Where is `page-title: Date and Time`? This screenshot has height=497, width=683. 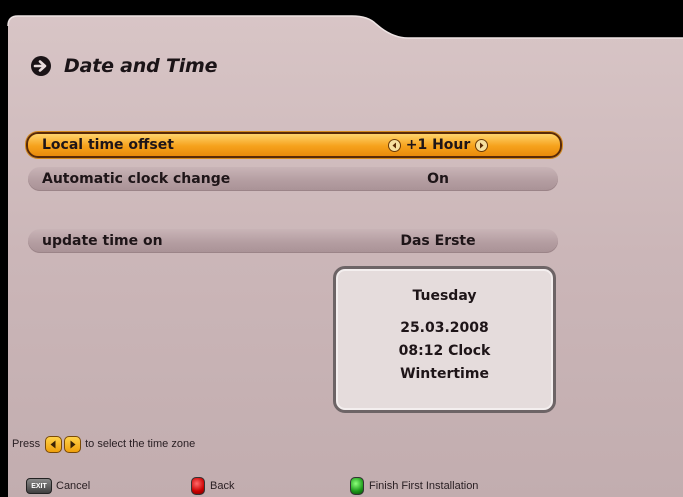
page-title: Date and Time is located at coordinates (141, 66).